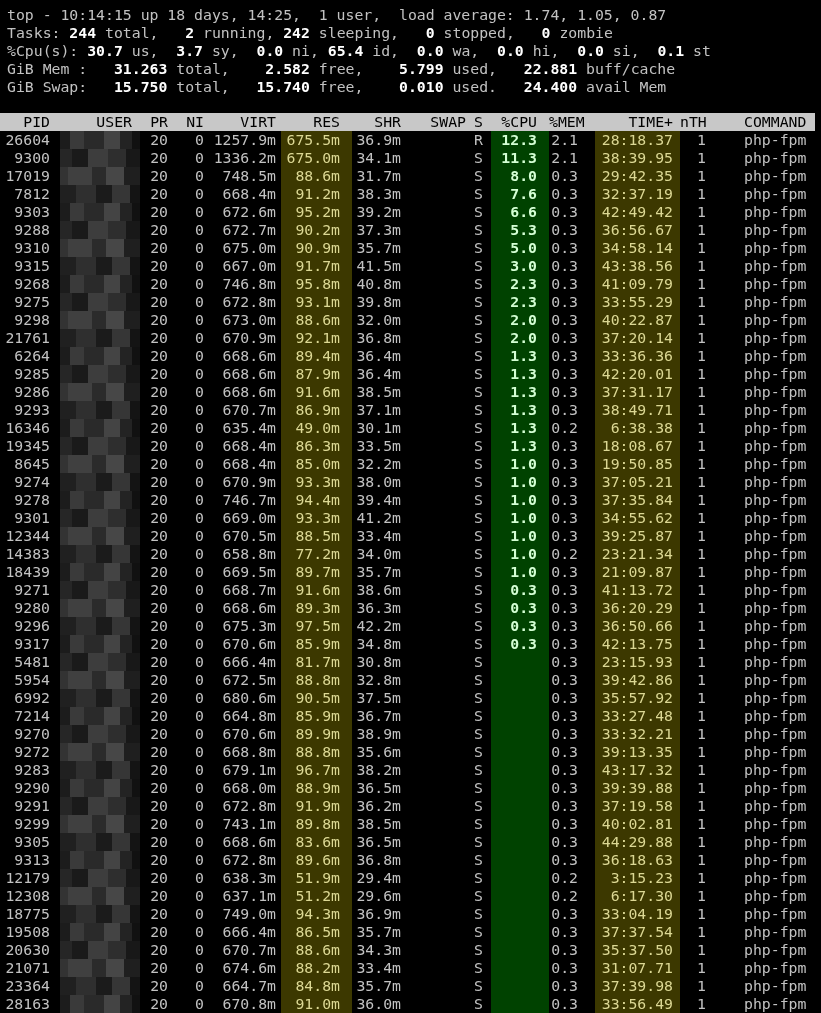 This screenshot has width=821, height=1013. I want to click on table-cell: 21:09.87, so click(637, 572).